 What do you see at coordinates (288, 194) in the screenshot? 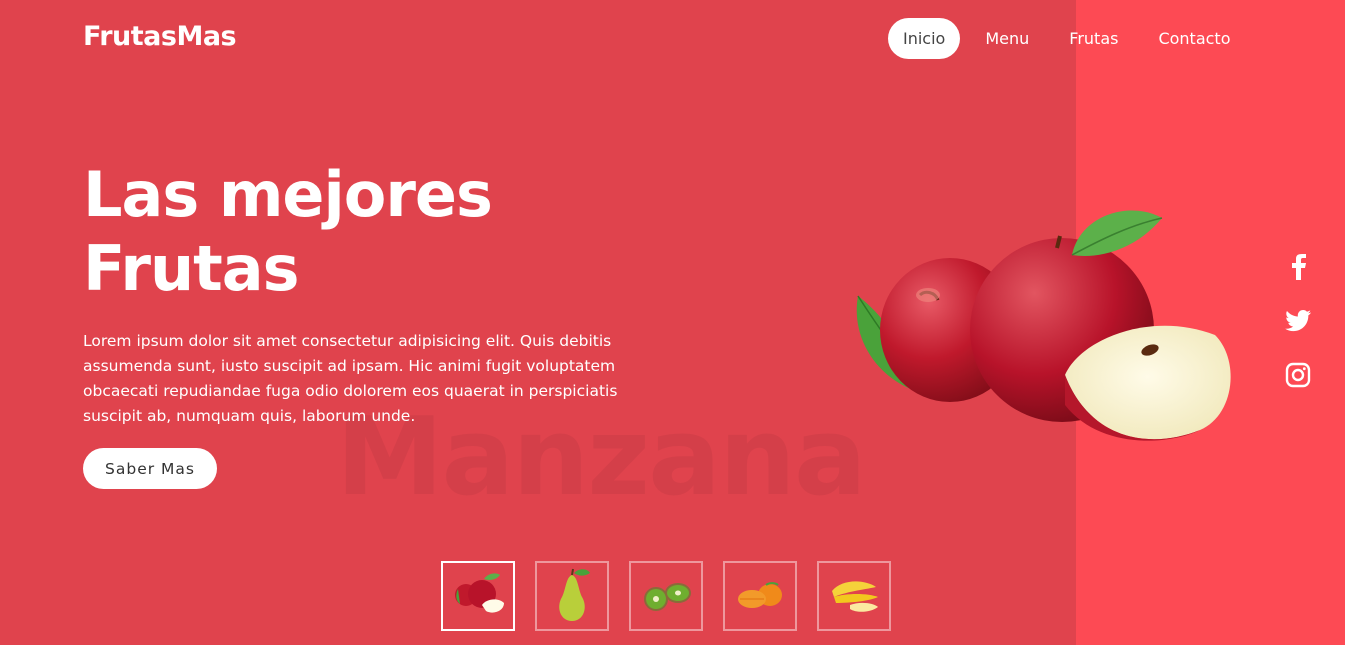
I see `hero-title-line1: Las mejores` at bounding box center [288, 194].